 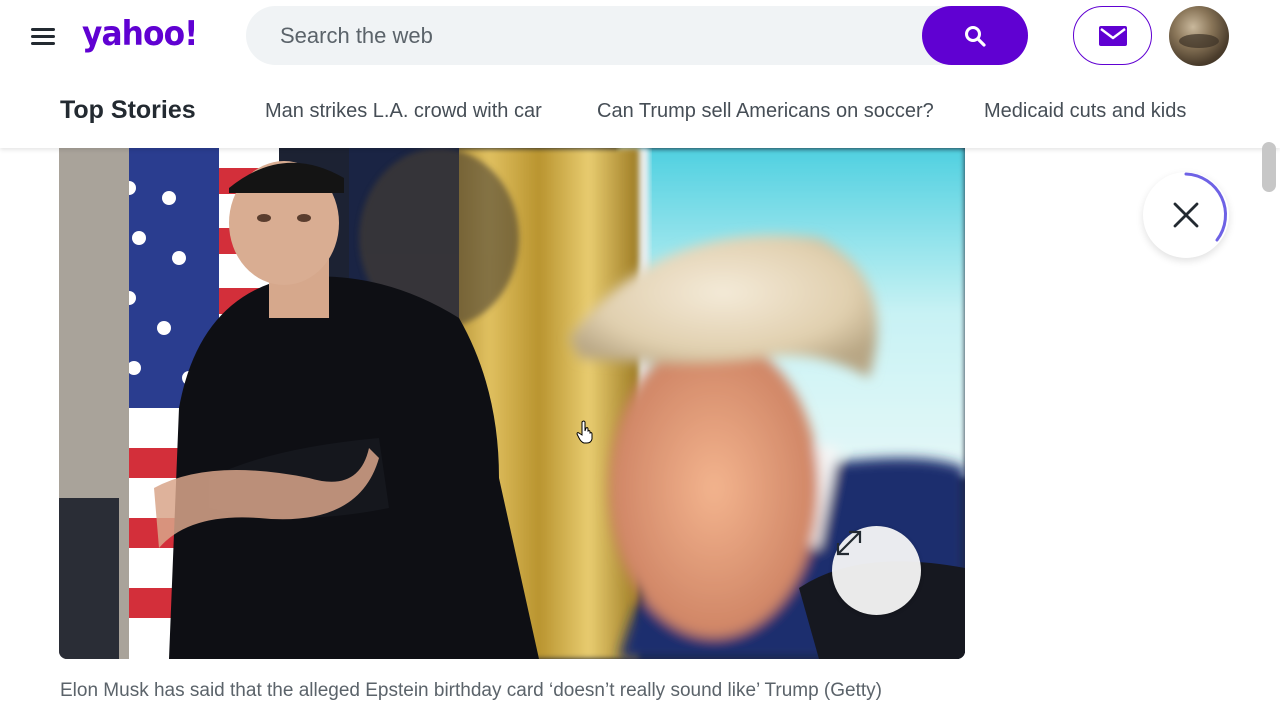 I want to click on nav-link-story-1: Man strikes L.A. crowd with car, so click(x=403, y=111).